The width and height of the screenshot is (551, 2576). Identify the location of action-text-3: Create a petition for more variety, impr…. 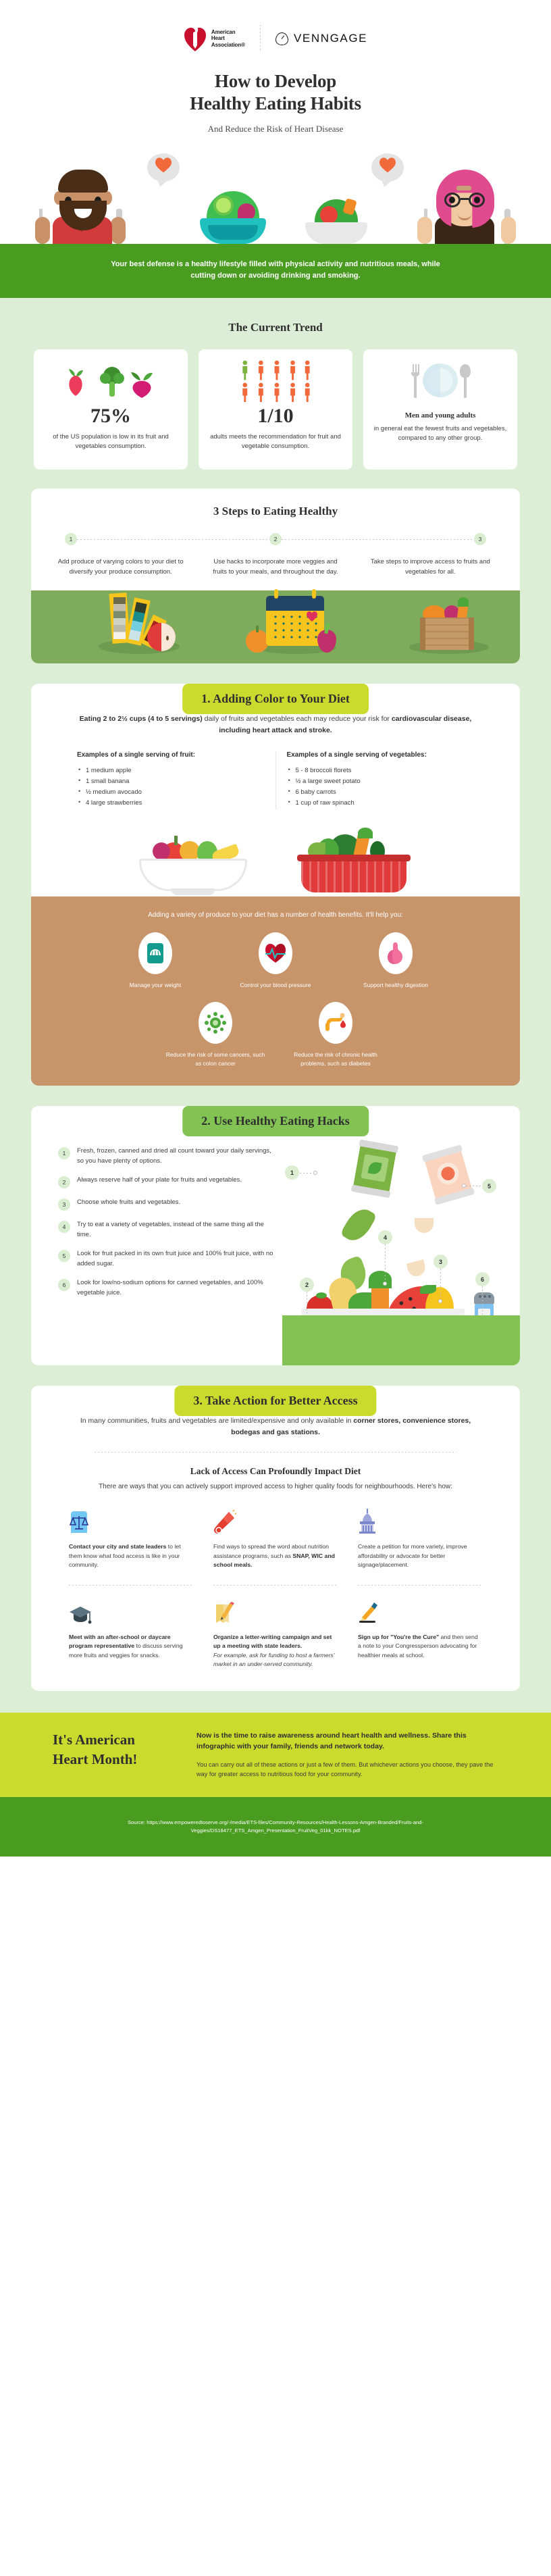
(412, 1555).